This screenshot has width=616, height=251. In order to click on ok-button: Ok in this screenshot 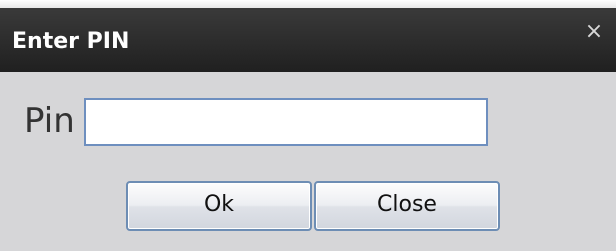, I will do `click(219, 206)`.